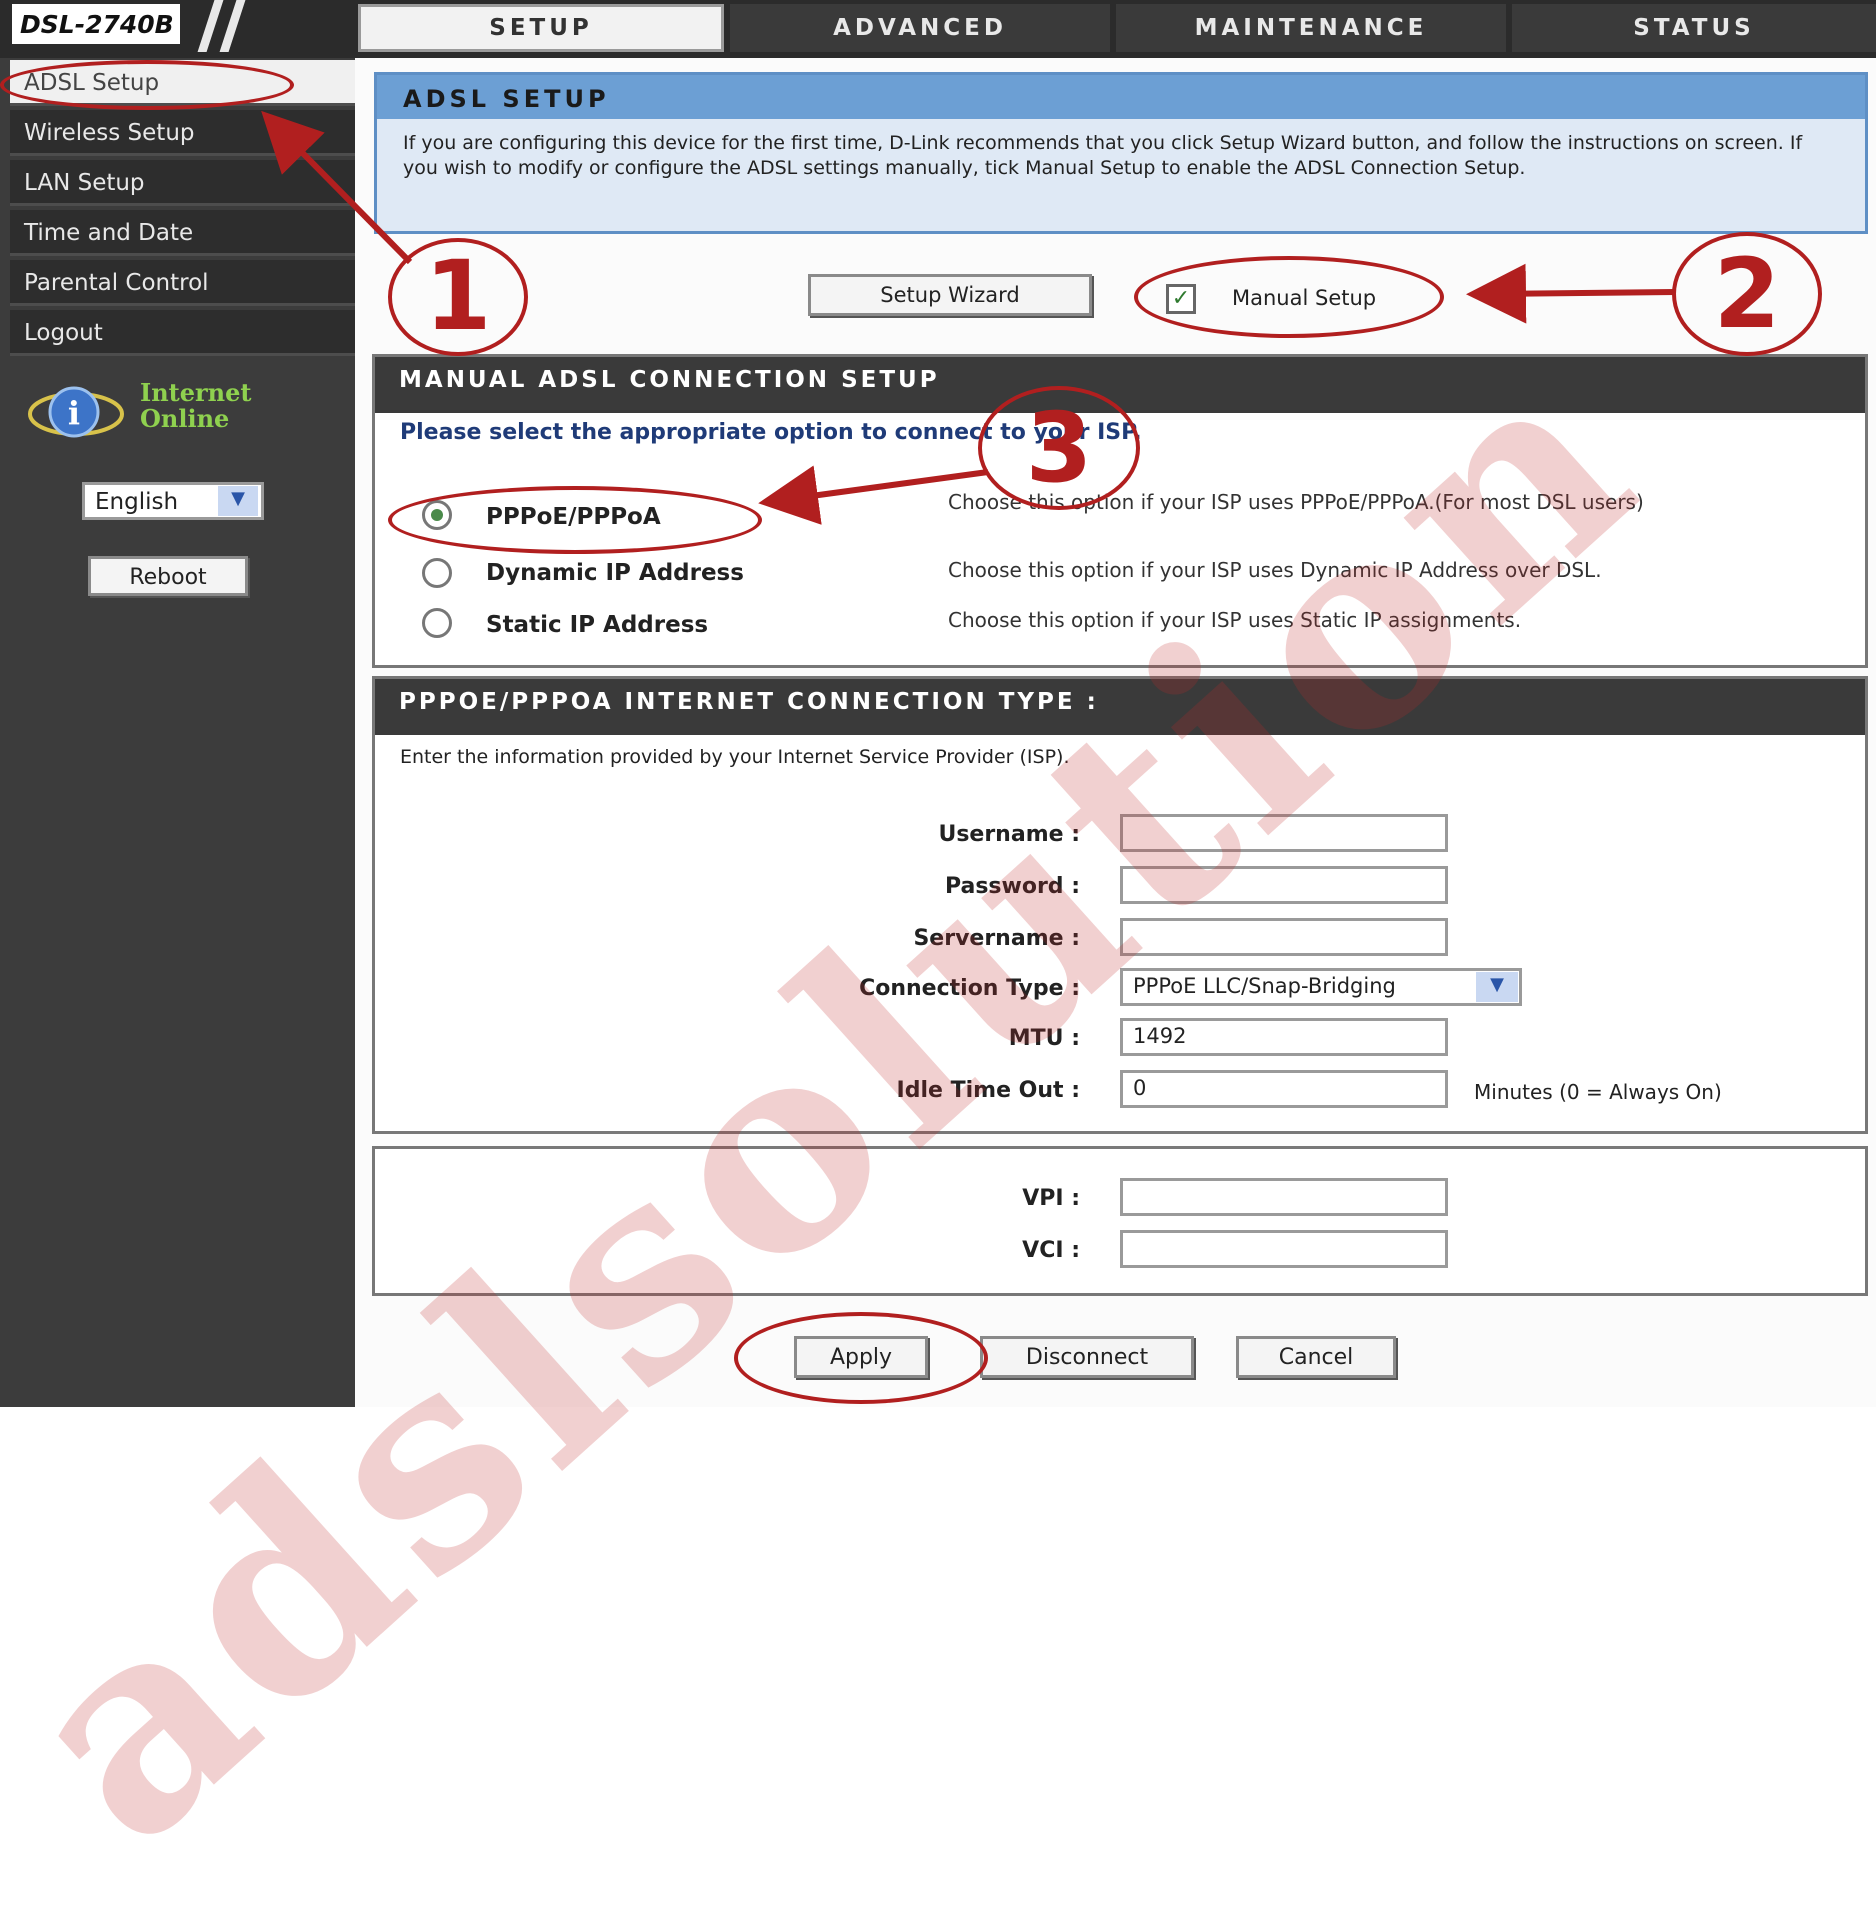  What do you see at coordinates (147, 85) in the screenshot?
I see `highlight-adsl-setup` at bounding box center [147, 85].